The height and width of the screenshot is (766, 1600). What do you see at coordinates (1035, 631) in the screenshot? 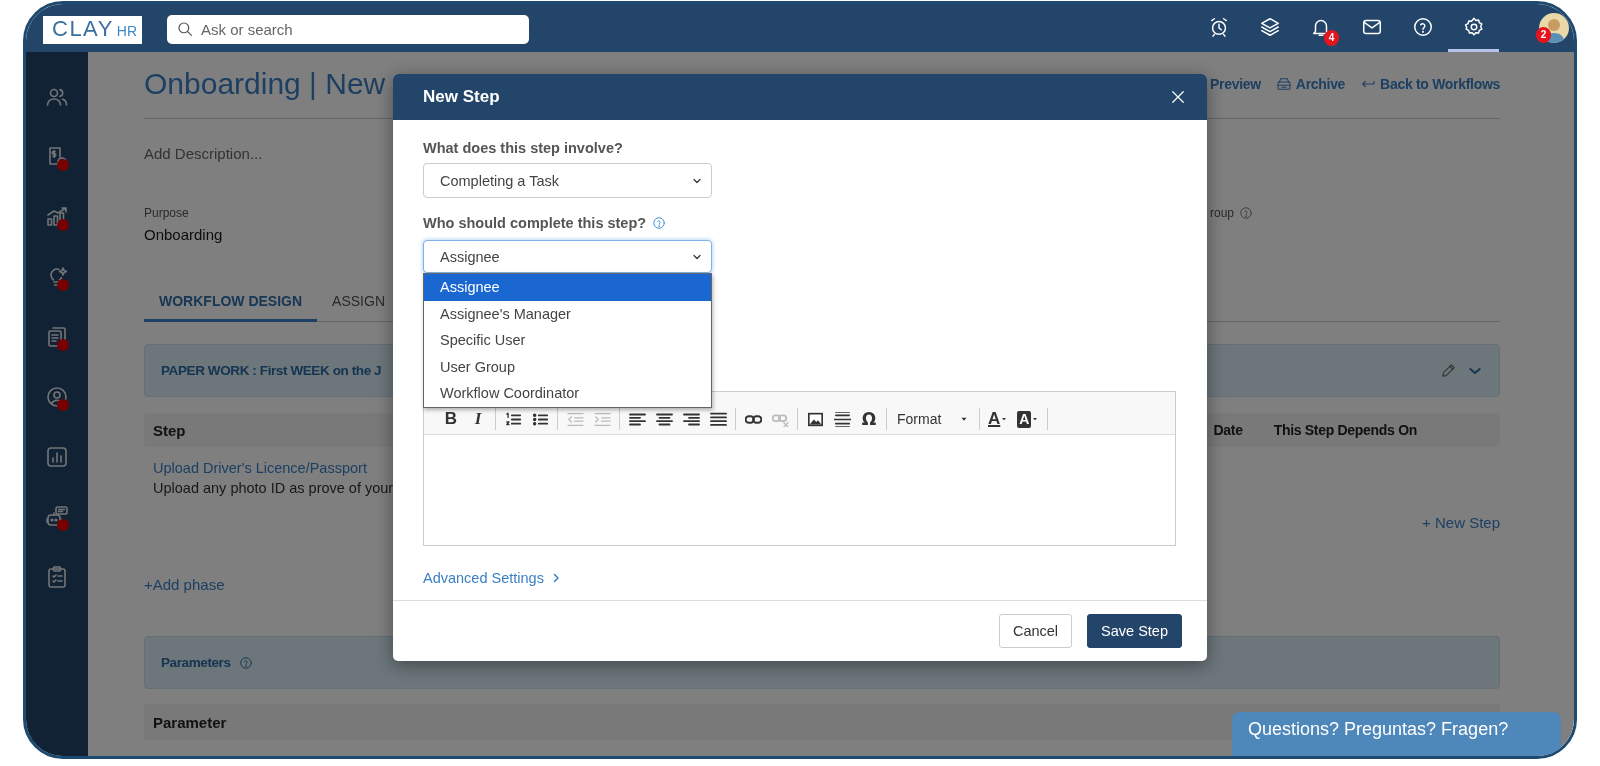
I see `cancel-button: Cancel` at bounding box center [1035, 631].